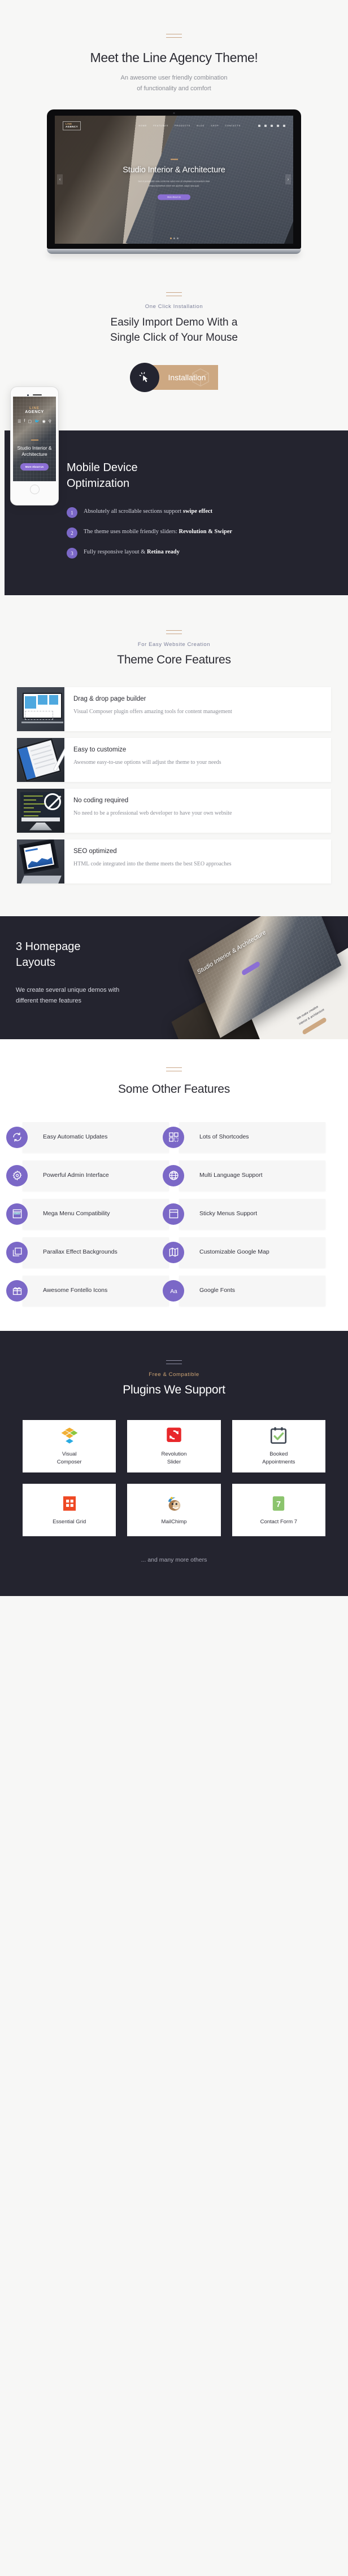 The image size is (348, 2576). I want to click on other-feature-tile: Awesome Fontello Icons, so click(87, 1291).